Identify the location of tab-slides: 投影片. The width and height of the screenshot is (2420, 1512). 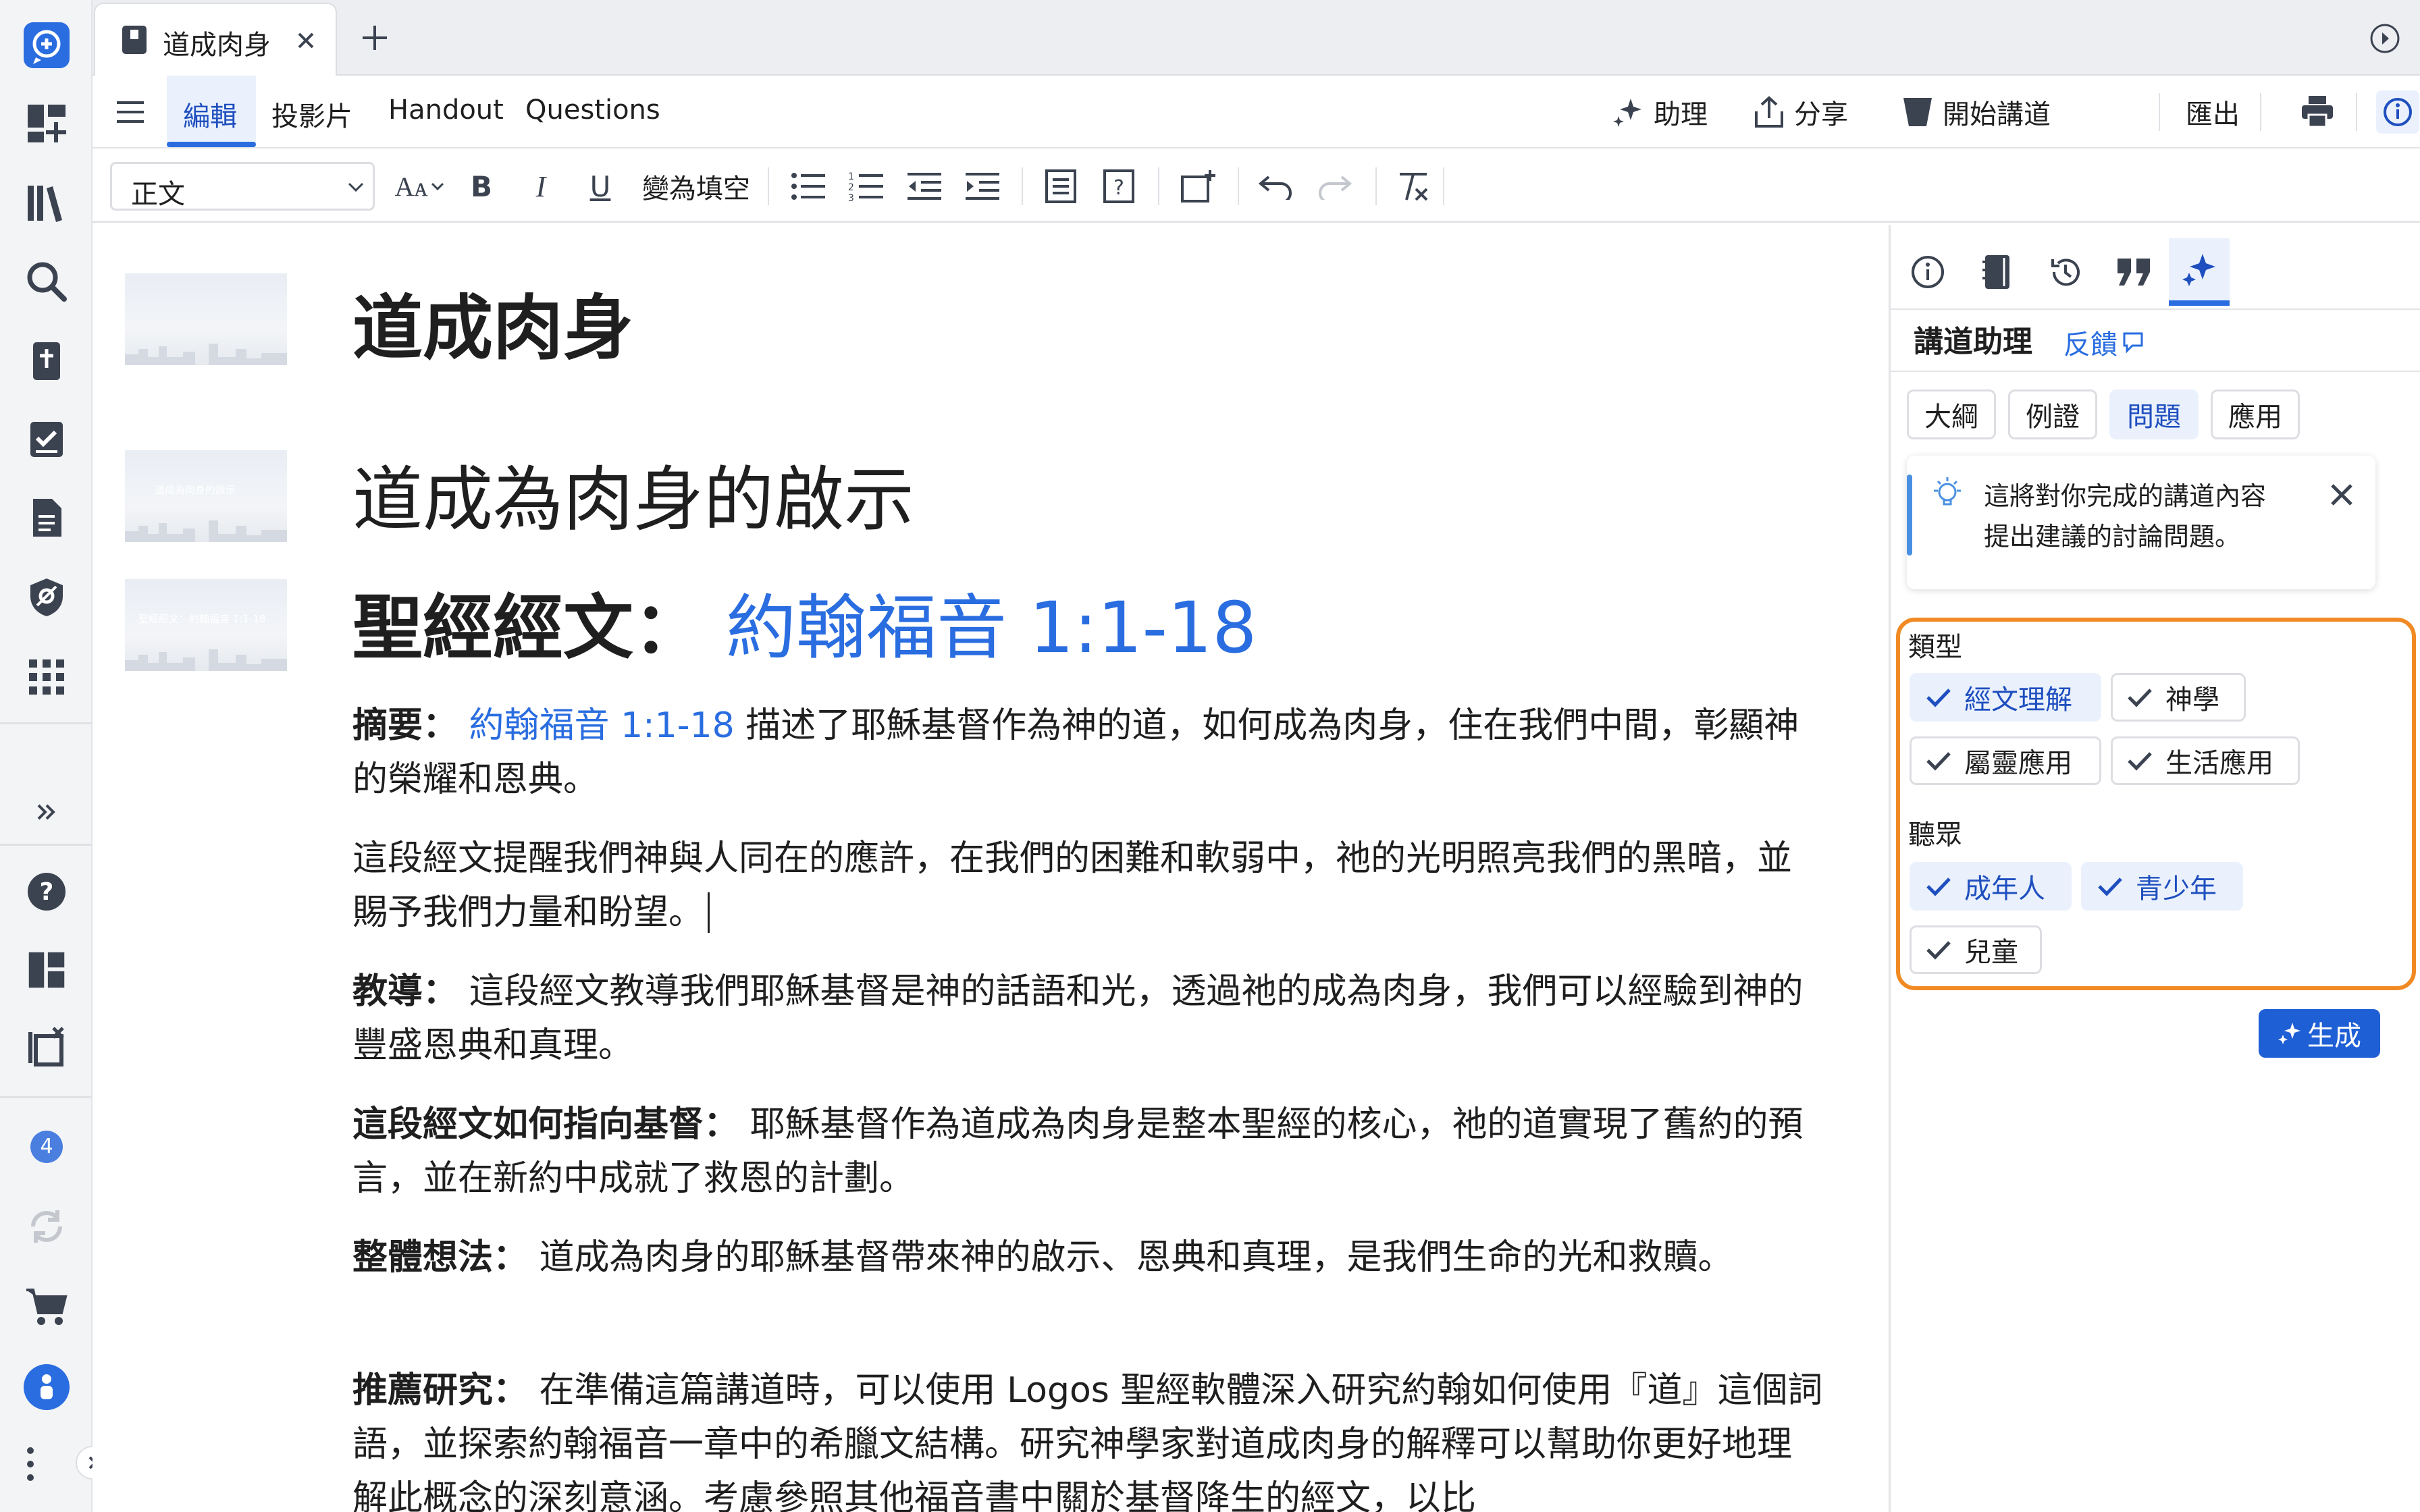
(311, 114).